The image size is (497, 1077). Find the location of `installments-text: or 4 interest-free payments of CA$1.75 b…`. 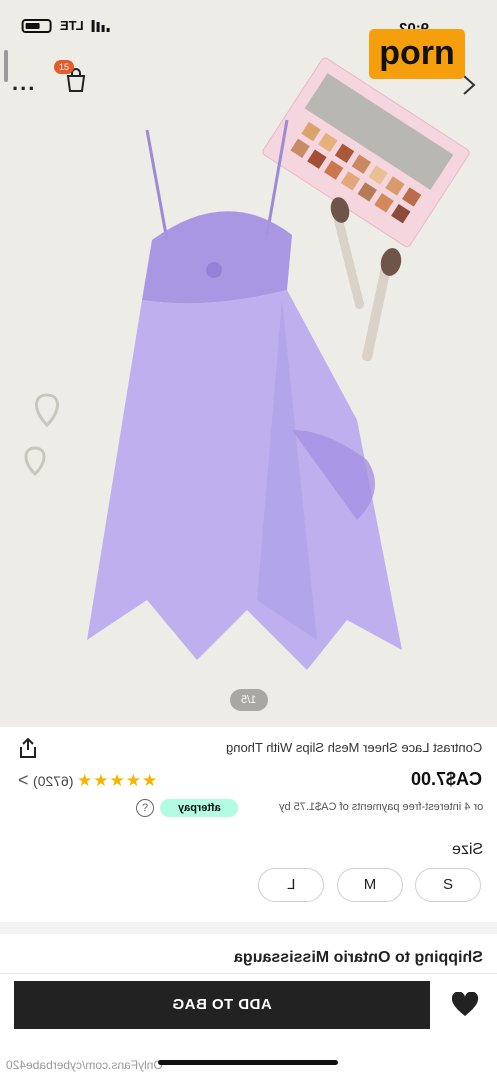

installments-text: or 4 interest-free payments of CA$1.75 b… is located at coordinates (381, 807).